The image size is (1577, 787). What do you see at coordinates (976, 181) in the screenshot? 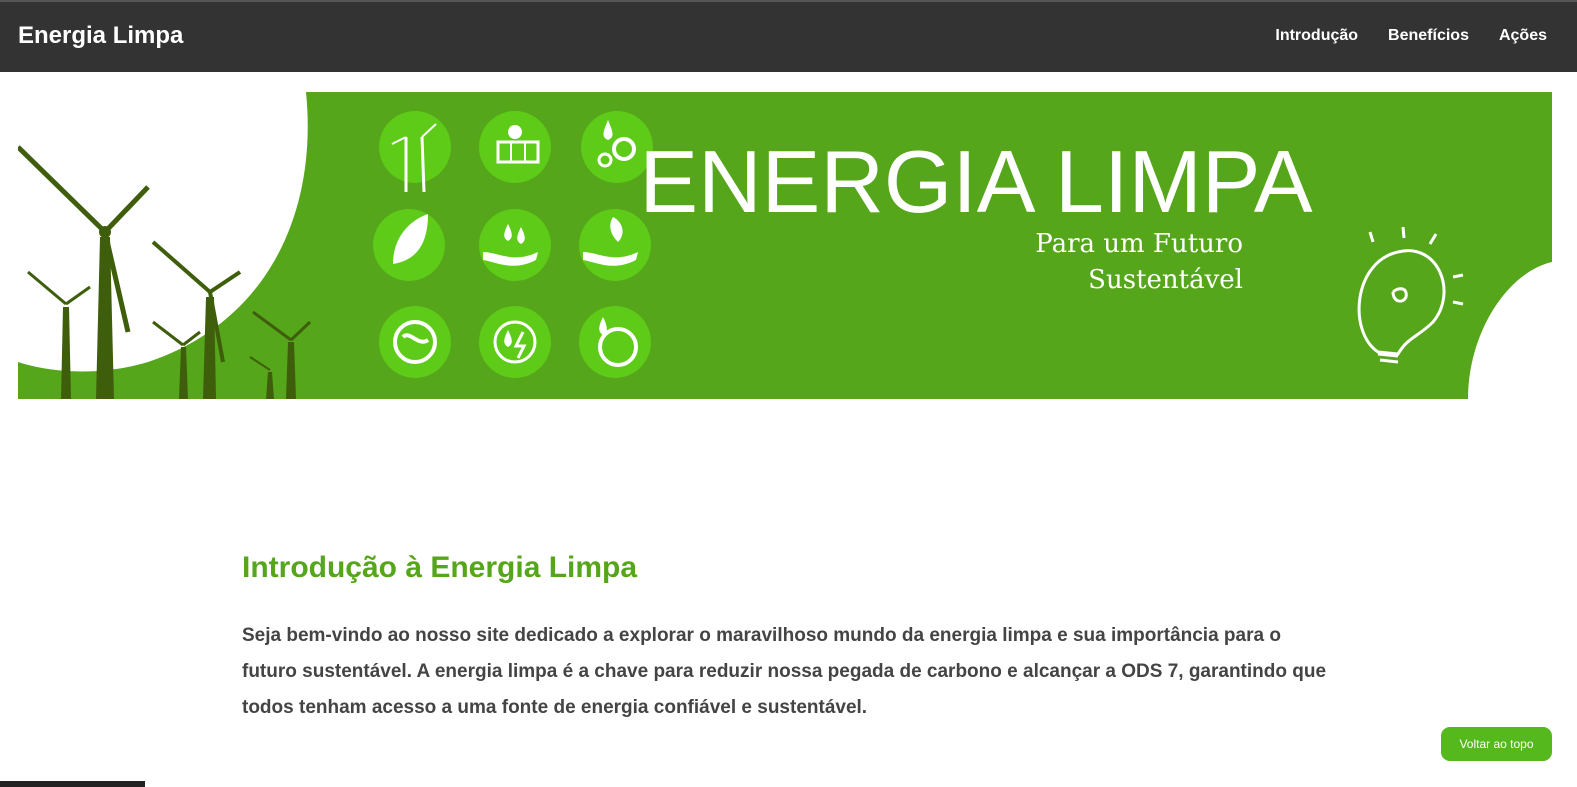
I see `banner-title: ENERGIA LIMPA` at bounding box center [976, 181].